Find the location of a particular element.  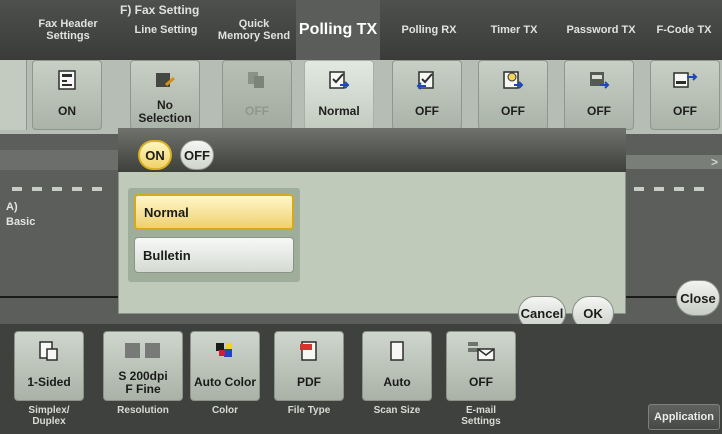

tab-timer-tx: Timer TX is located at coordinates (514, 30).